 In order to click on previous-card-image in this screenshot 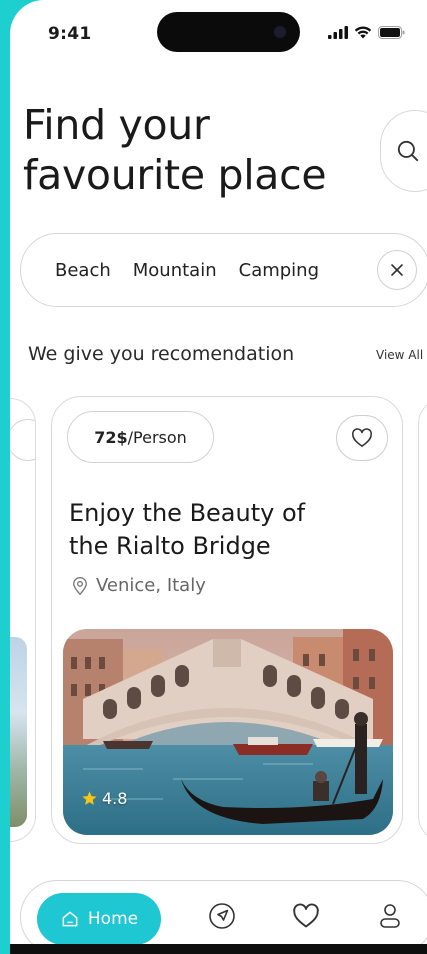, I will do `click(18, 732)`.